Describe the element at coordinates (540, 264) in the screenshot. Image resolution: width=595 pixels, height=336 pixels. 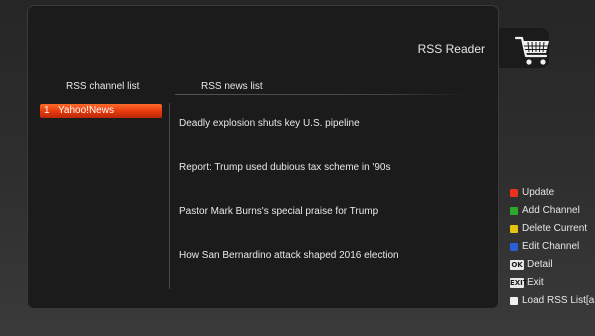
I see `legend-label: Detail` at that location.